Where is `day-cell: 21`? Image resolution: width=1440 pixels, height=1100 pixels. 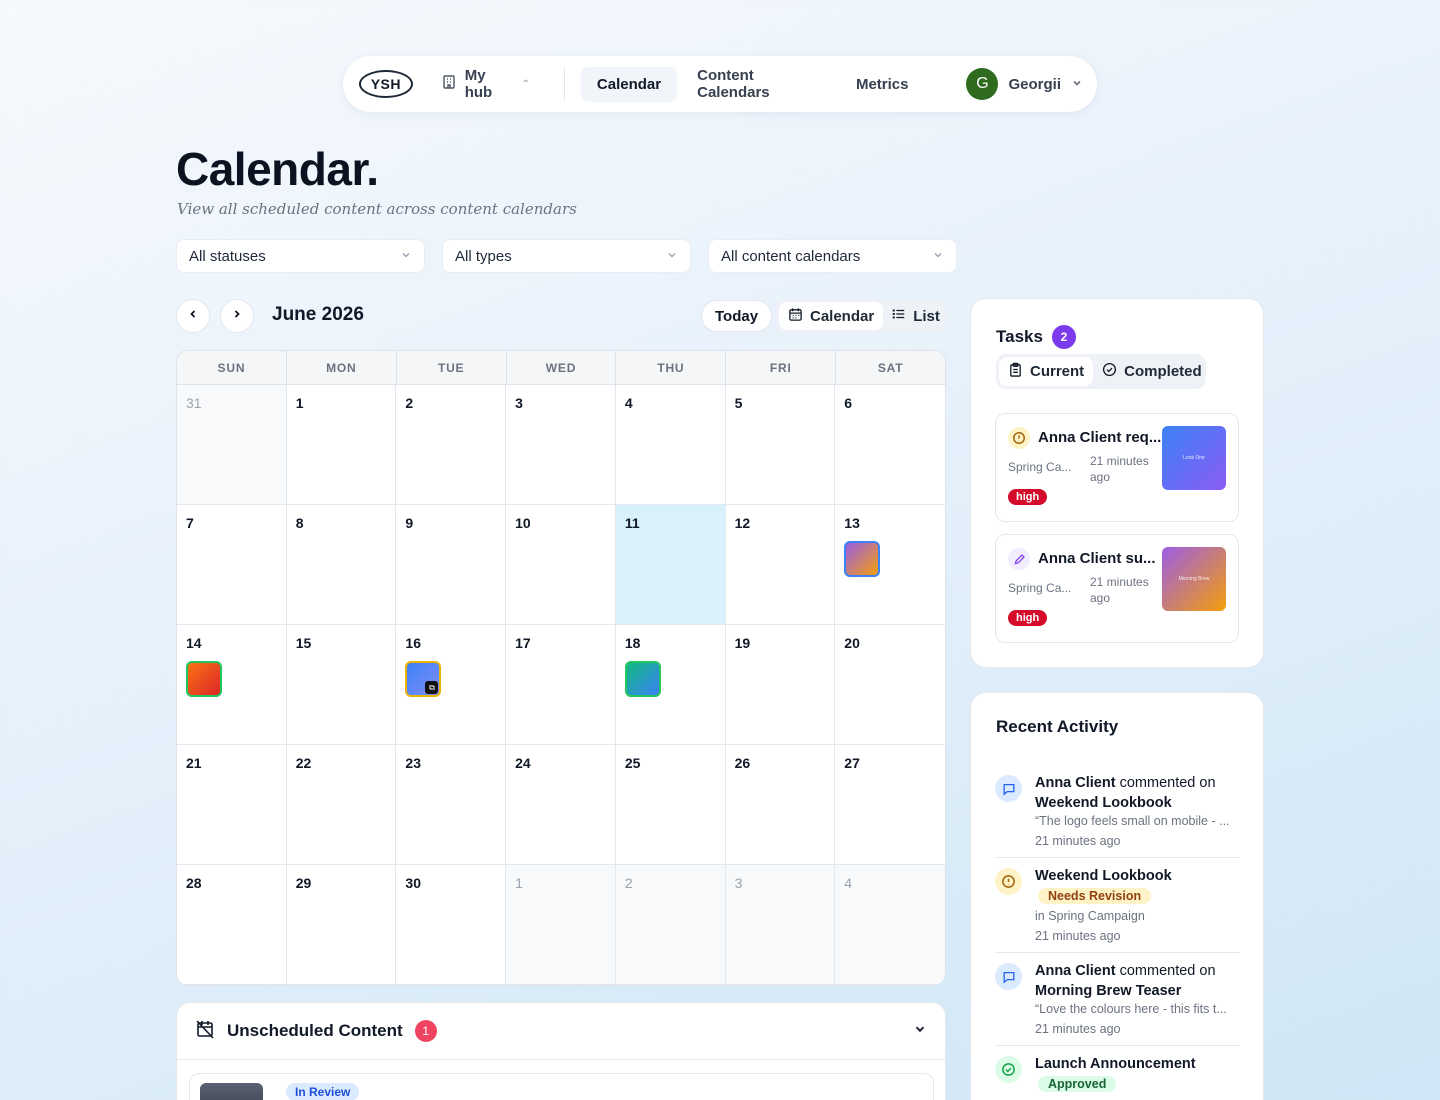
day-cell: 21 is located at coordinates (232, 805).